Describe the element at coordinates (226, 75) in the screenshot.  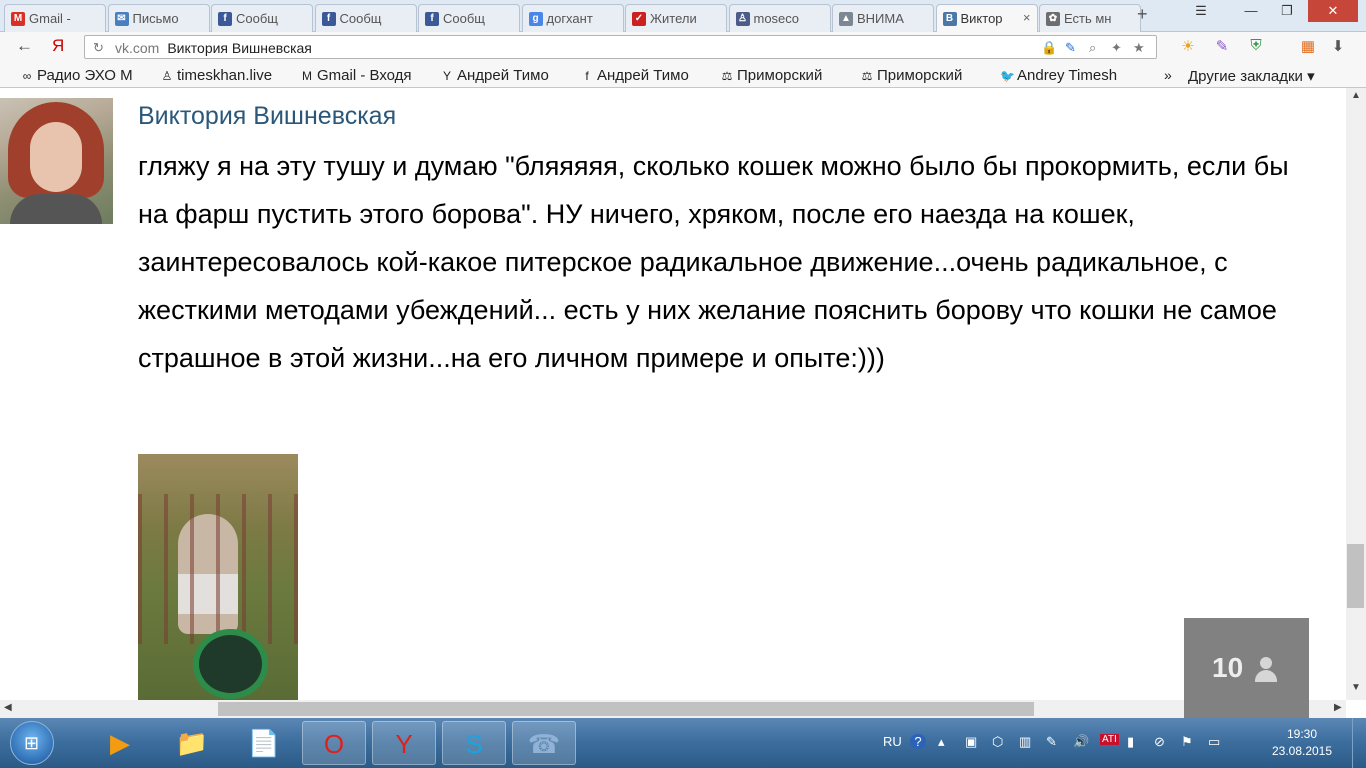
I see `bookmark-item: ♙ timeskhan.live` at that location.